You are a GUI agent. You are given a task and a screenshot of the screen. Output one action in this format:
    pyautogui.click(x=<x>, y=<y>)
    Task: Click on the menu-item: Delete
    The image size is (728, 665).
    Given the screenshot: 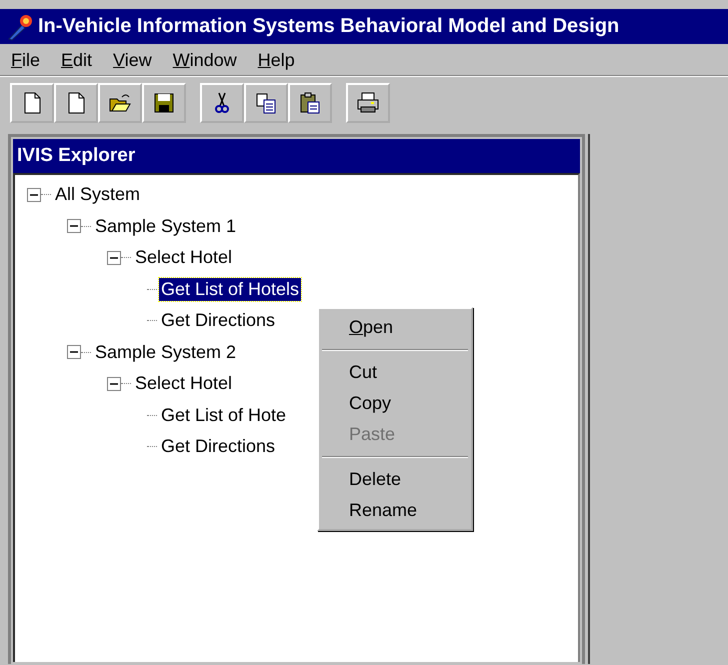 What is the action you would take?
    pyautogui.click(x=395, y=479)
    